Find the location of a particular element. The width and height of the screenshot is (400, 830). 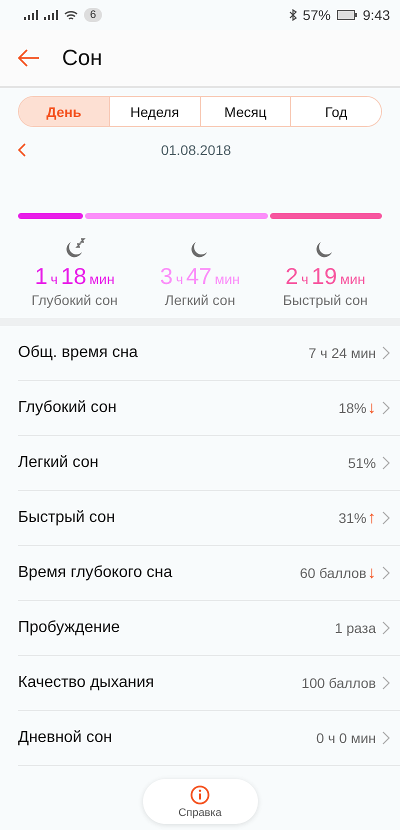

wifi-icon is located at coordinates (71, 15).